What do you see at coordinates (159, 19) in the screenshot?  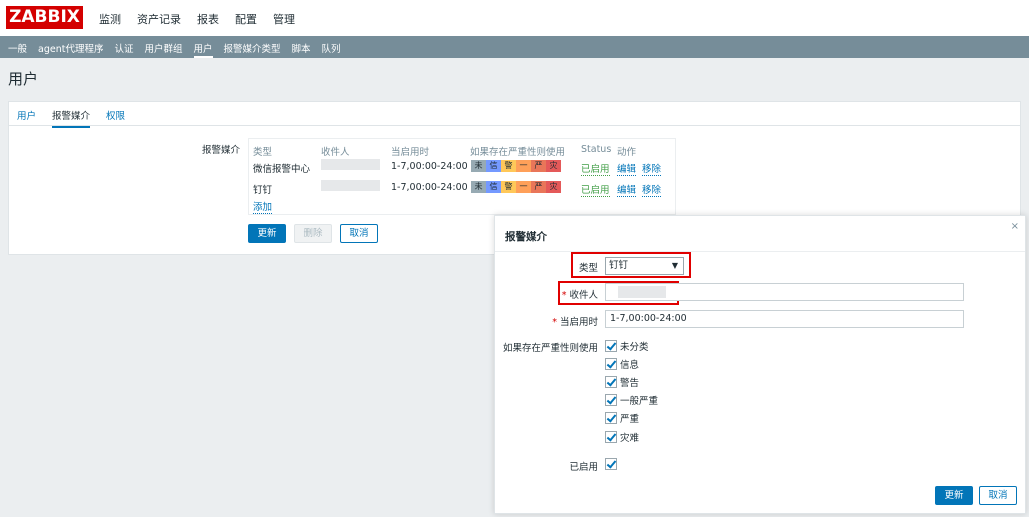 I see `main-nav-inventory: 资产记录` at bounding box center [159, 19].